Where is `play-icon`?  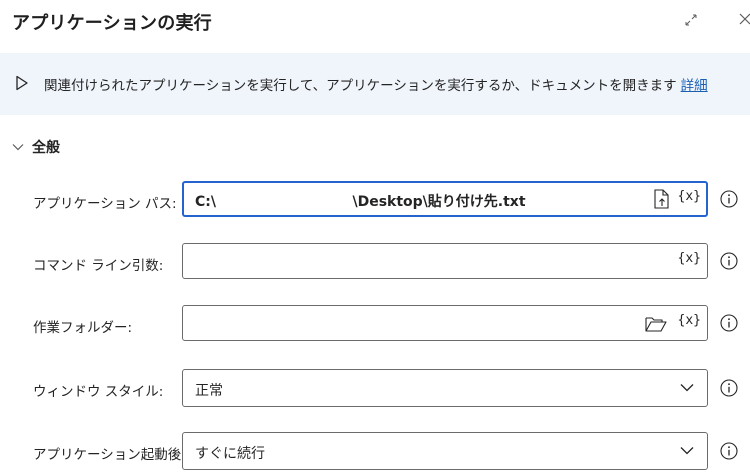 play-icon is located at coordinates (22, 83).